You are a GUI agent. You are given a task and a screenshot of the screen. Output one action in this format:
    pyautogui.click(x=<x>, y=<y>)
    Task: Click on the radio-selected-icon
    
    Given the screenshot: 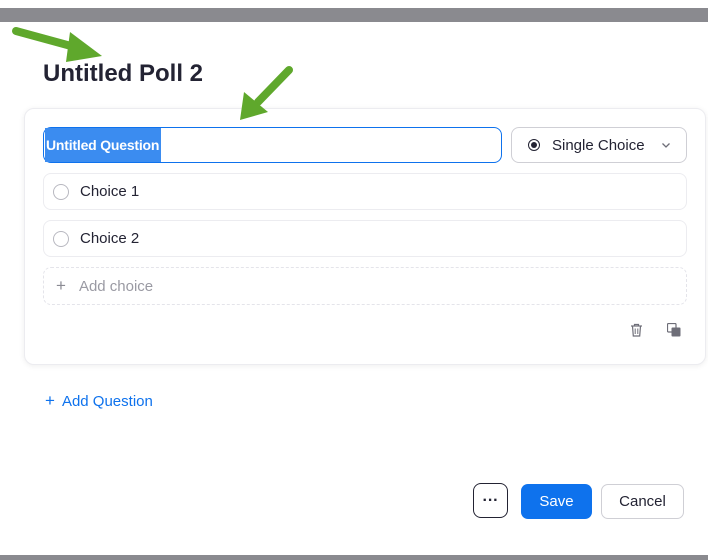 What is the action you would take?
    pyautogui.click(x=534, y=145)
    